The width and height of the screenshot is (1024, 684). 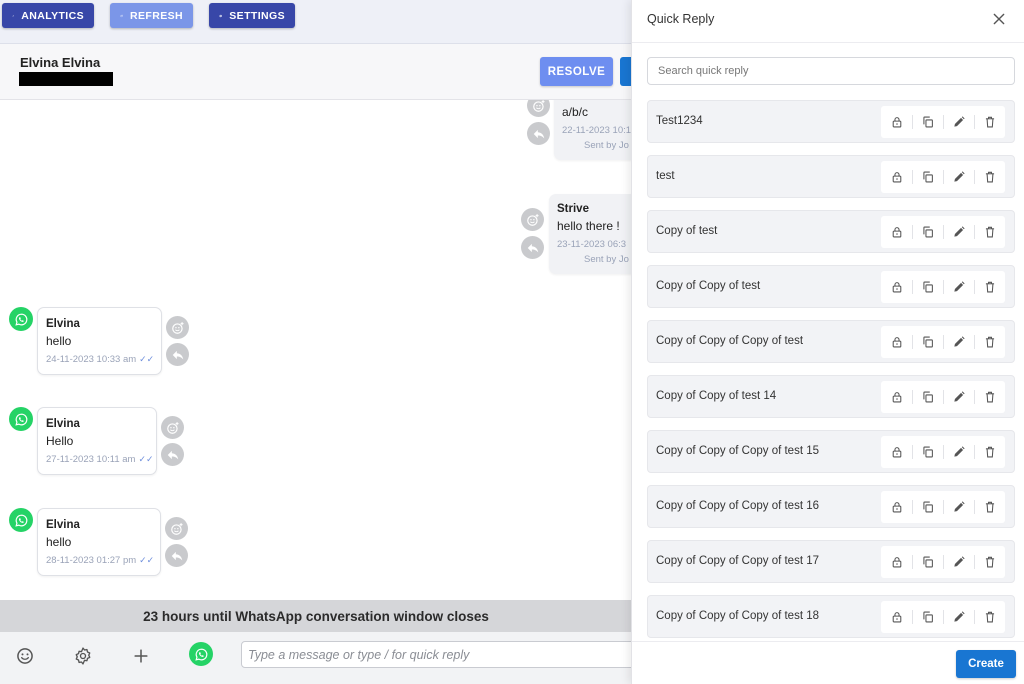 What do you see at coordinates (831, 451) in the screenshot?
I see `quick-reply-item: Copy of Copy of Copy of test 15` at bounding box center [831, 451].